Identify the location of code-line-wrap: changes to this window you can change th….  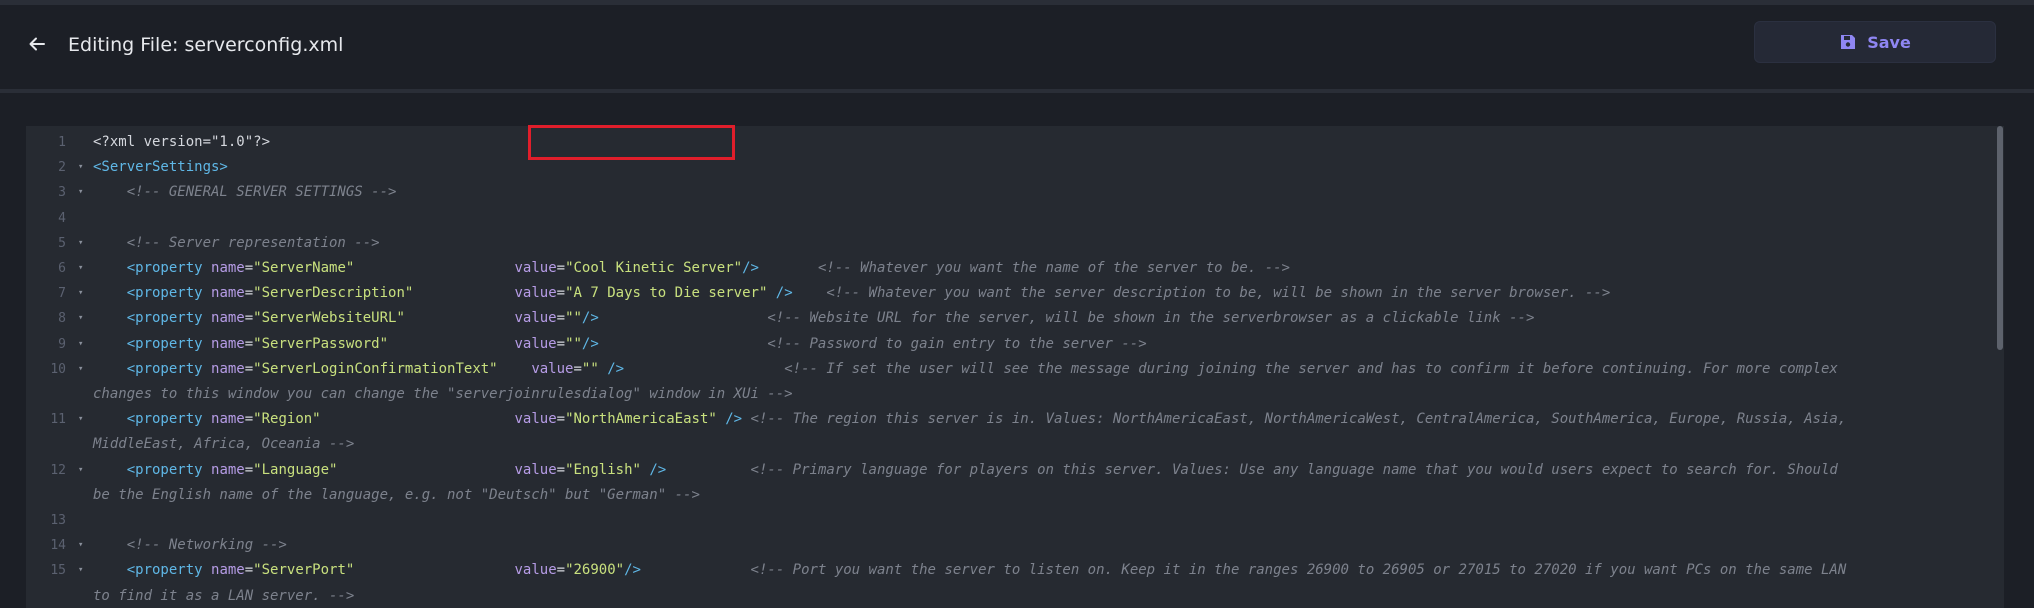
(443, 394).